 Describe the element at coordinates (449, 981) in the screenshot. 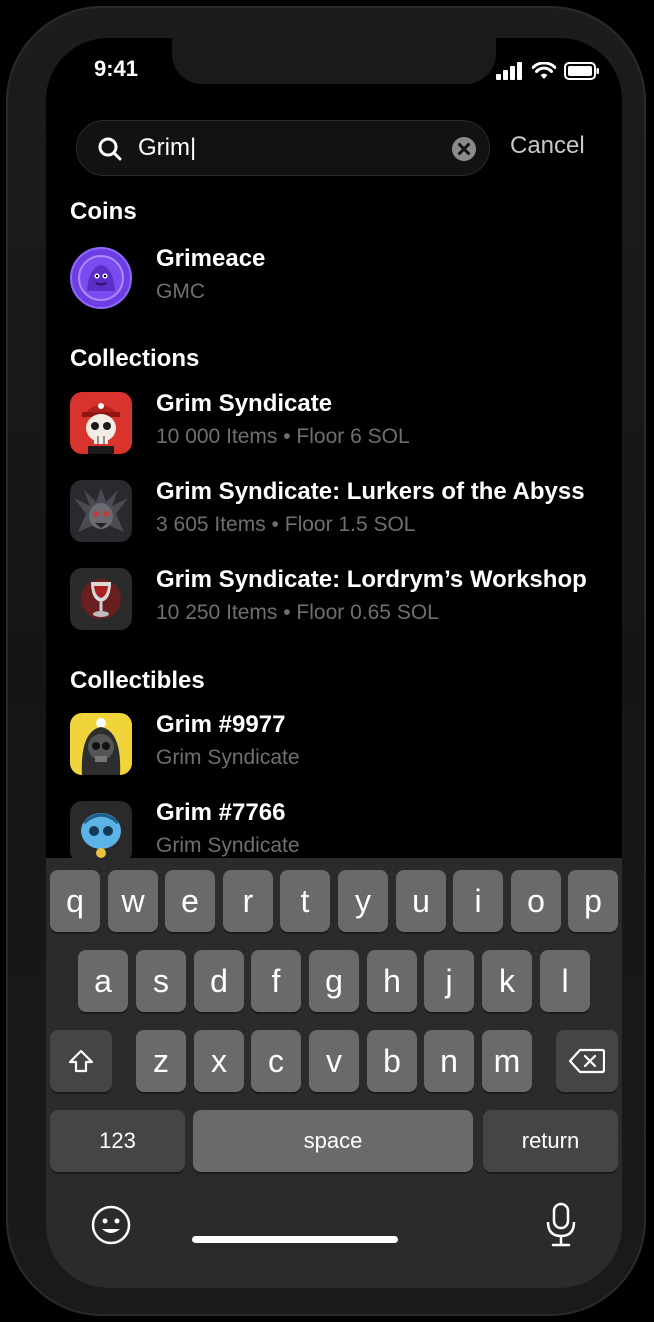

I see `key-j: j` at that location.